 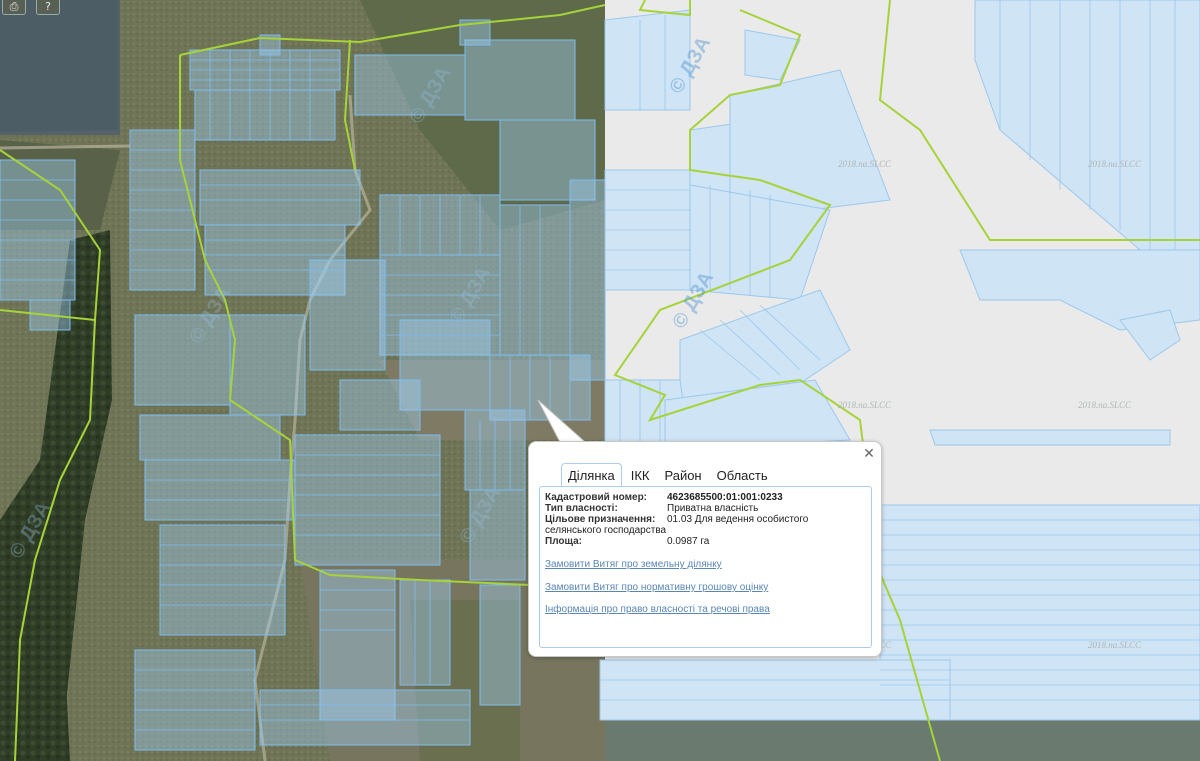 What do you see at coordinates (900, 740) in the screenshot?
I see `unloaded-area` at bounding box center [900, 740].